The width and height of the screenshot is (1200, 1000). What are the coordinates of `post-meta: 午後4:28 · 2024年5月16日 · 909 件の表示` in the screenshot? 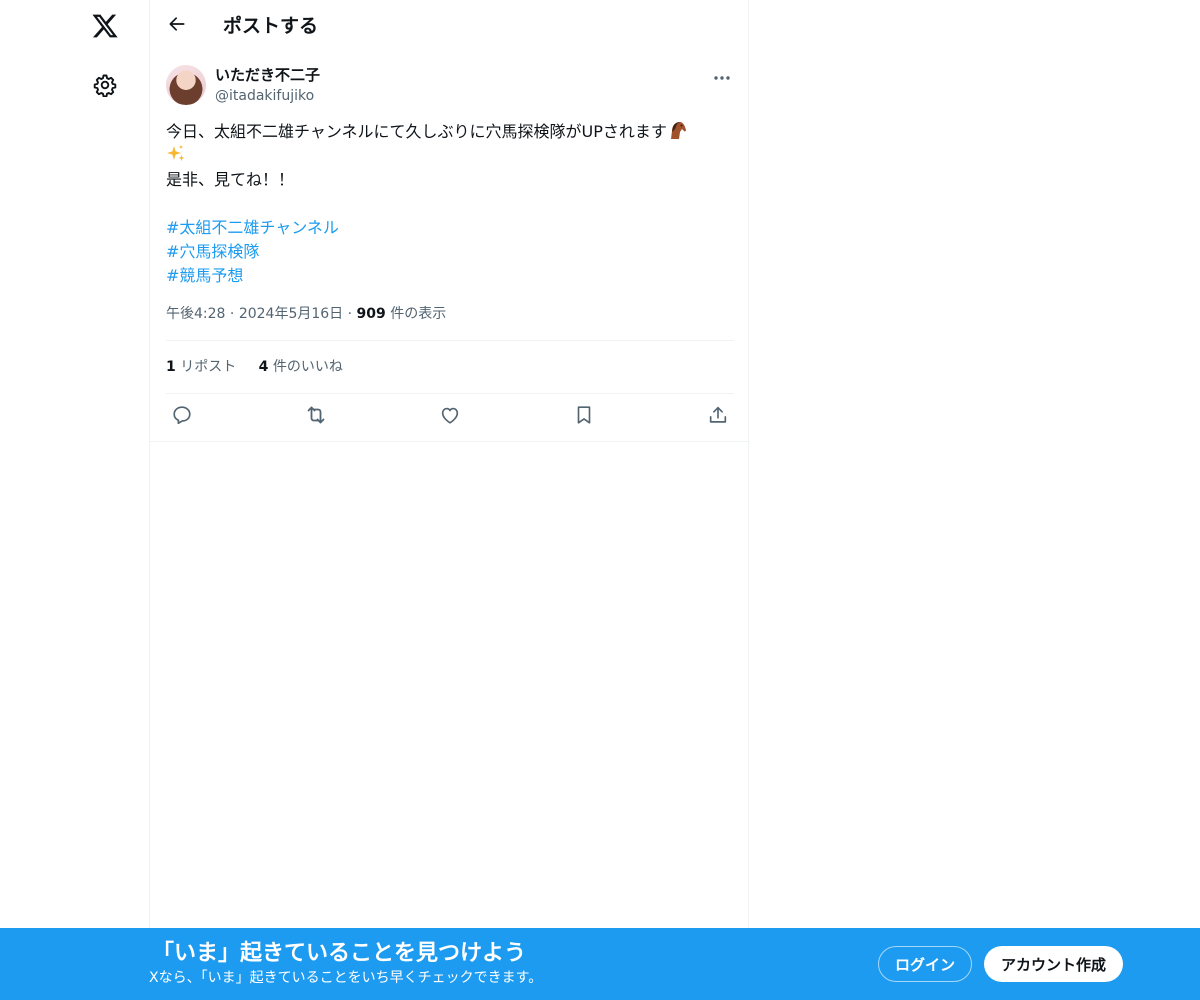 It's located at (306, 314).